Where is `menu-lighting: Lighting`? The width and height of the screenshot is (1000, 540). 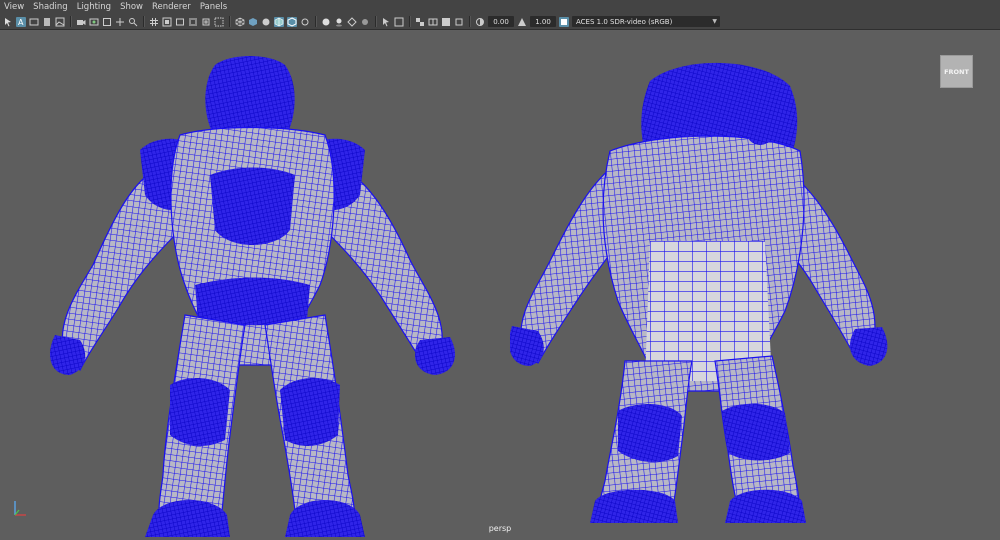
menu-lighting: Lighting is located at coordinates (94, 7).